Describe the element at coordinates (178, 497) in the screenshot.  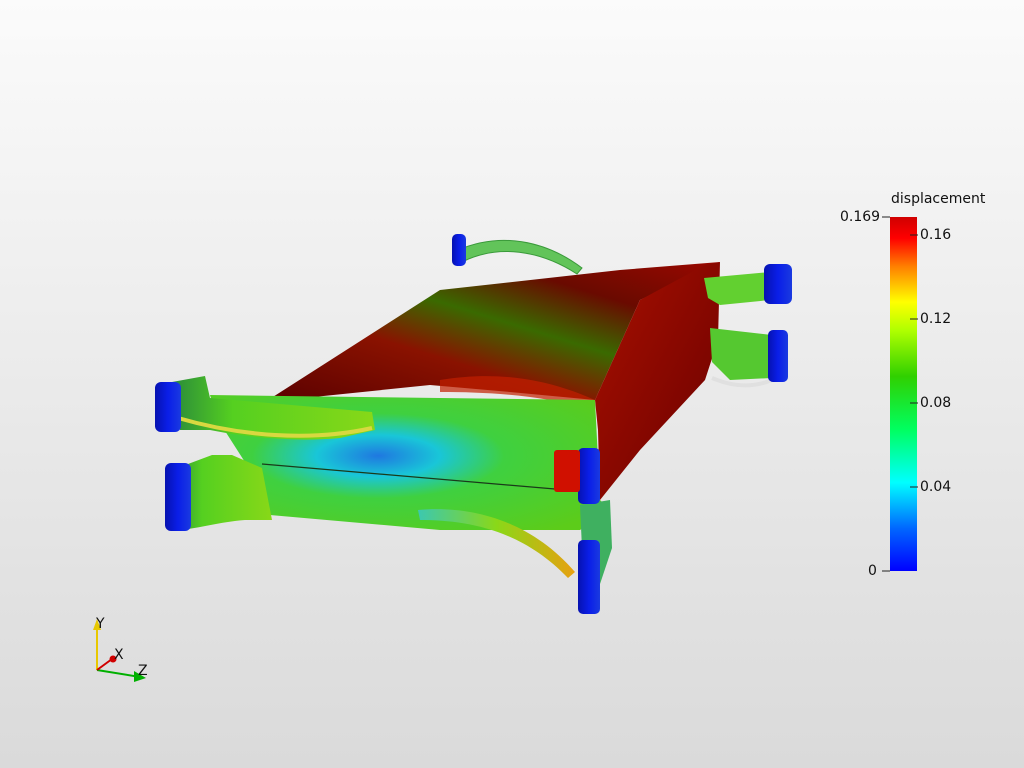
I see `left-bottom-clamp` at that location.